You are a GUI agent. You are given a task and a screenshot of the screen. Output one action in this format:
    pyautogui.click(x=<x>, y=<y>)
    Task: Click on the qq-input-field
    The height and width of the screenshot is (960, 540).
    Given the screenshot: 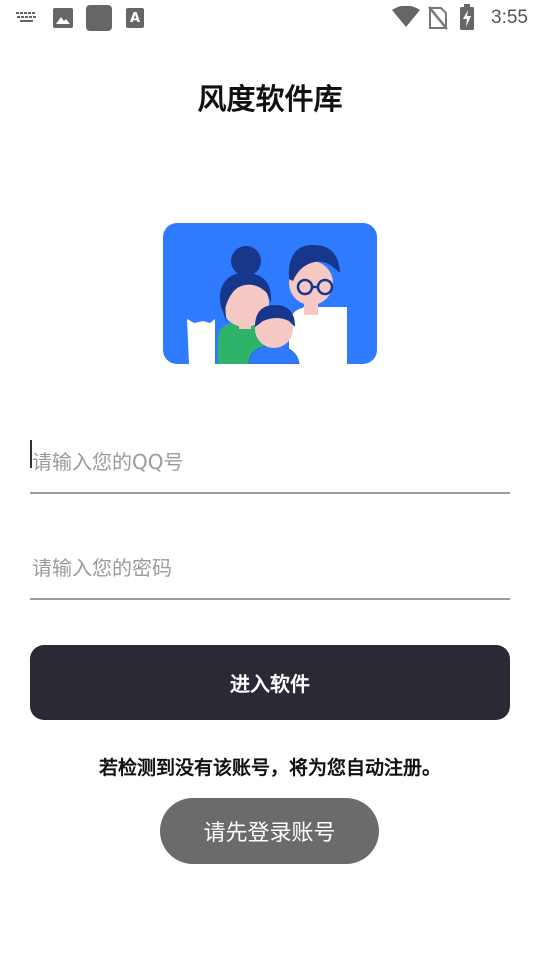 What is the action you would take?
    pyautogui.click(x=270, y=463)
    